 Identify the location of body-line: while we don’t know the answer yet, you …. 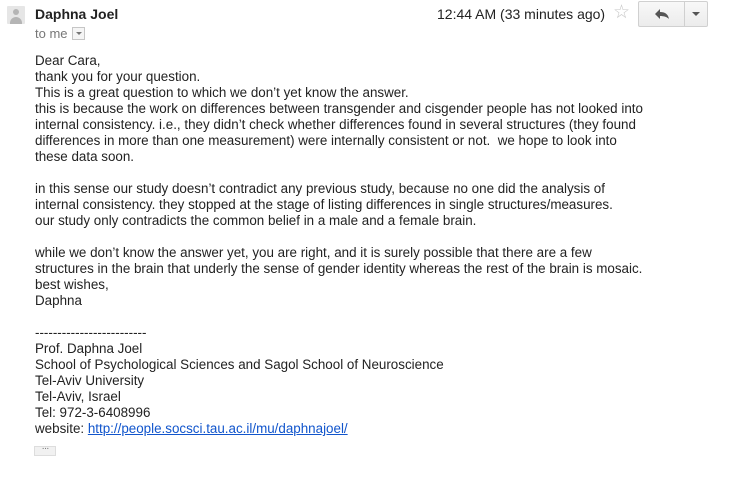
(313, 252).